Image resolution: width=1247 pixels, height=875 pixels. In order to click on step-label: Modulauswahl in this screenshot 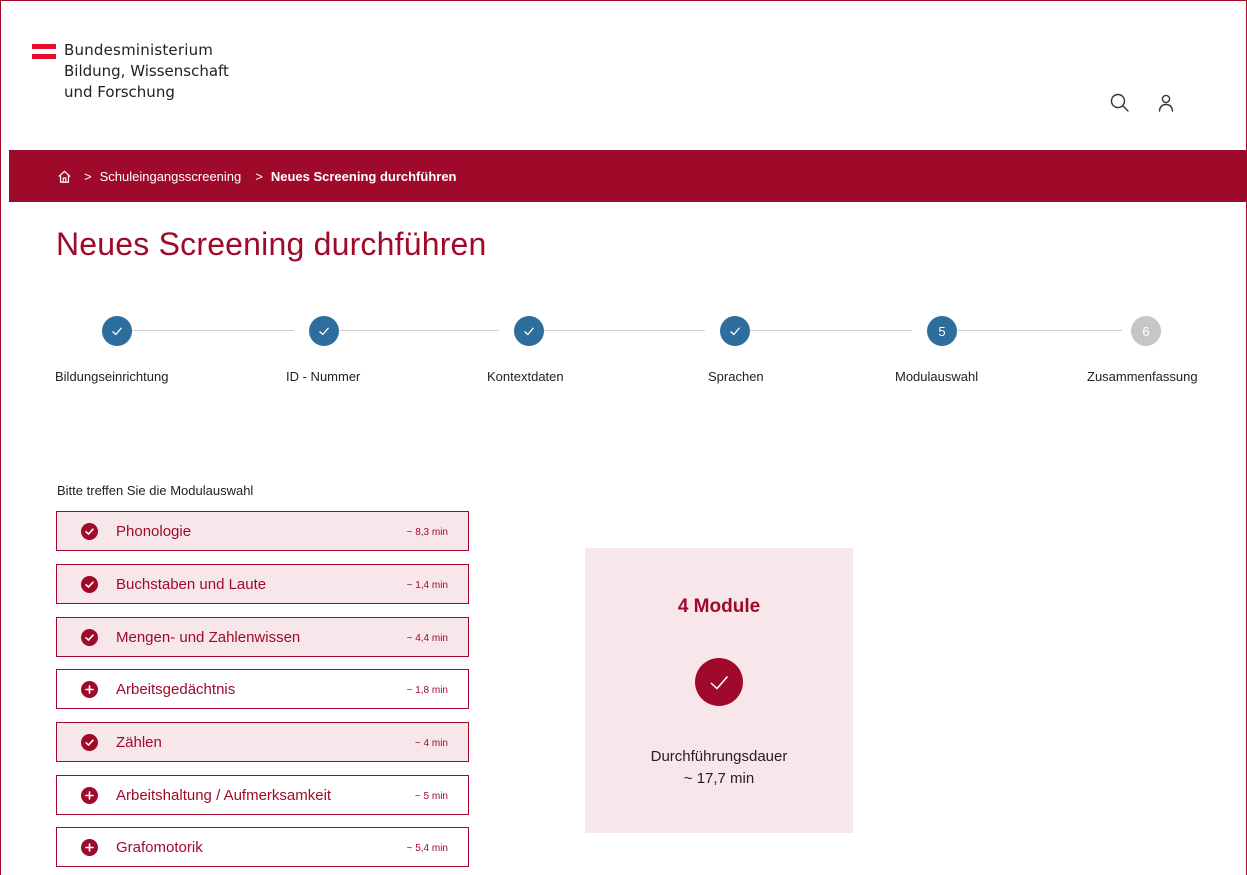, I will do `click(937, 376)`.